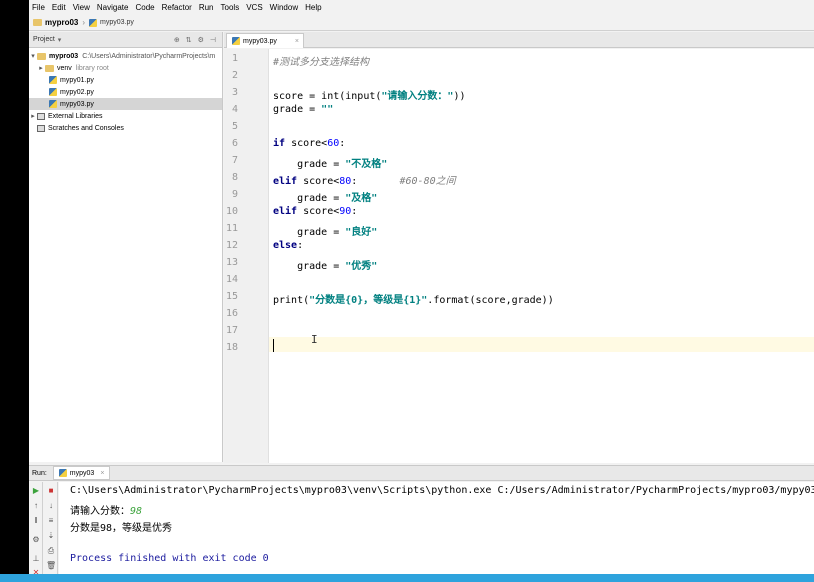 The image size is (814, 582). I want to click on code-line: elif score<80: #60-80之间, so click(364, 179).